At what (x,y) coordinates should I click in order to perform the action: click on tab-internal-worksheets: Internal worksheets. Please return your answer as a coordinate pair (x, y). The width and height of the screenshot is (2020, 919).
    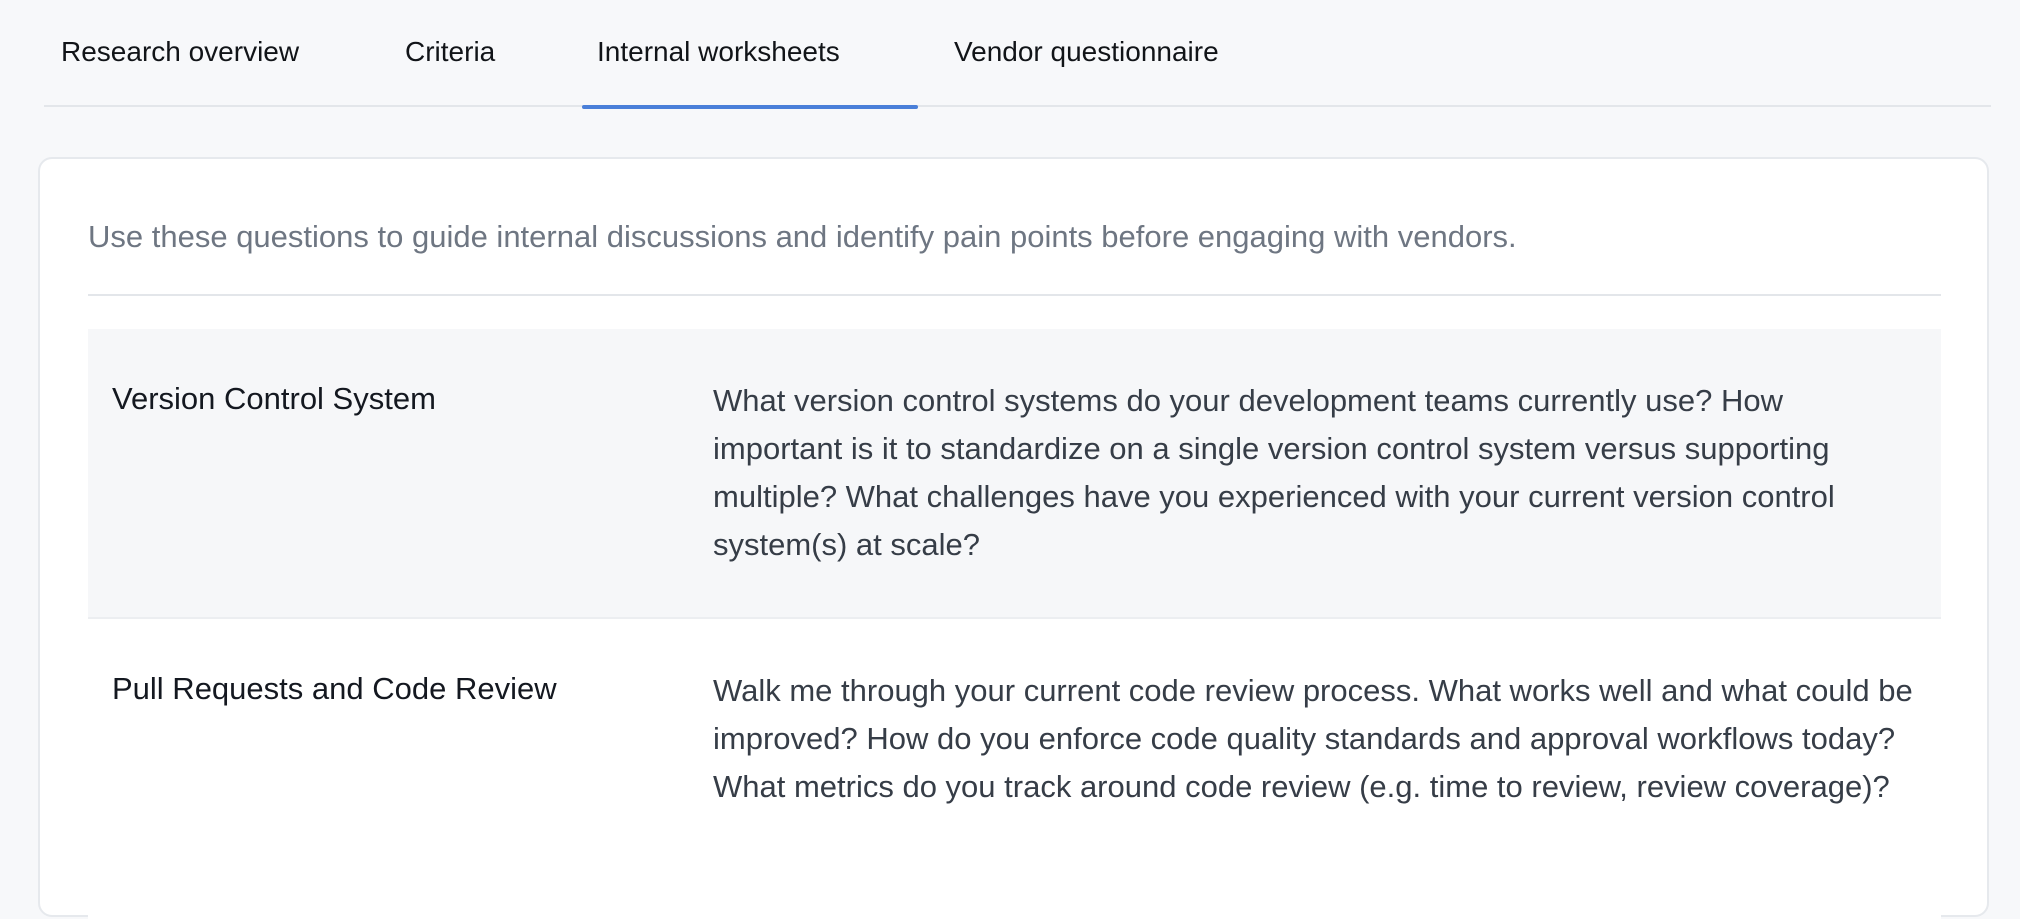
    Looking at the image, I should click on (750, 54).